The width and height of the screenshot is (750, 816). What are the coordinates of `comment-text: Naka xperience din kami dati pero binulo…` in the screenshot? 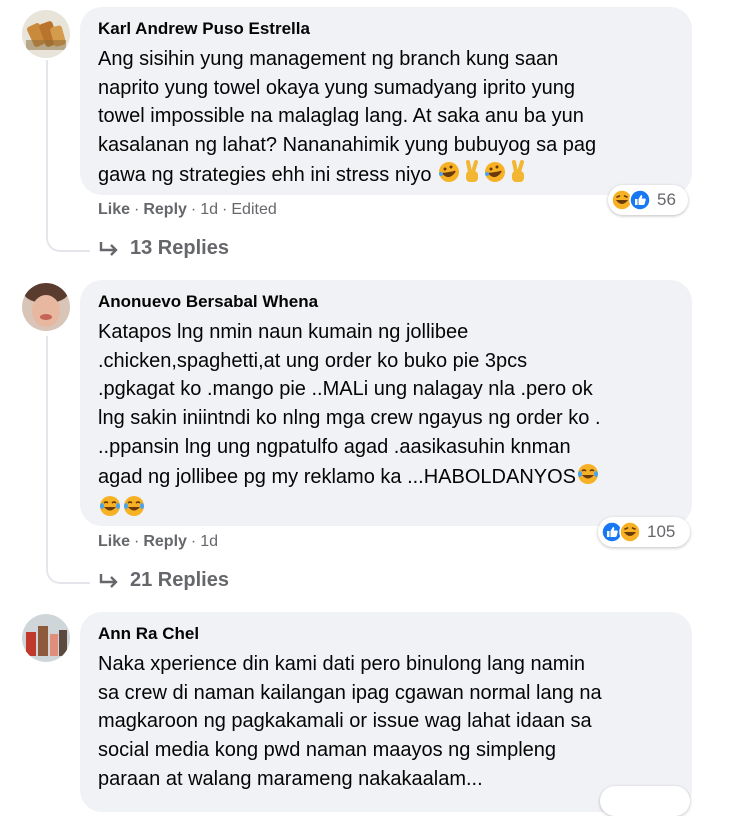 It's located at (350, 721).